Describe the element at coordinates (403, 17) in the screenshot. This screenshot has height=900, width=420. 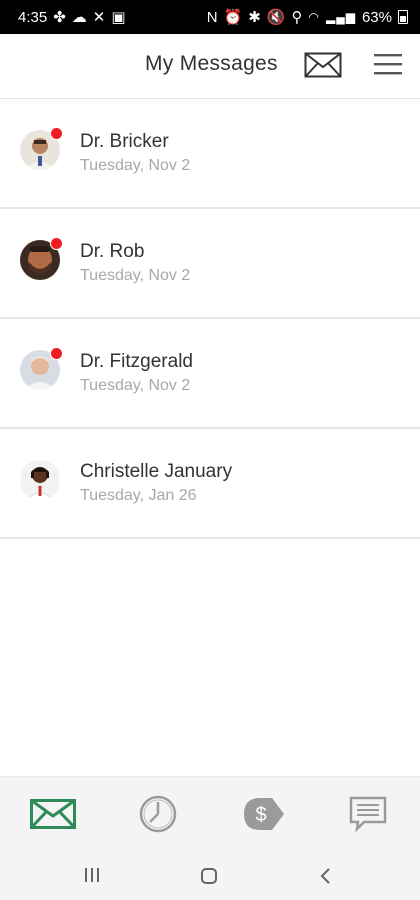
I see `battery-icon` at that location.